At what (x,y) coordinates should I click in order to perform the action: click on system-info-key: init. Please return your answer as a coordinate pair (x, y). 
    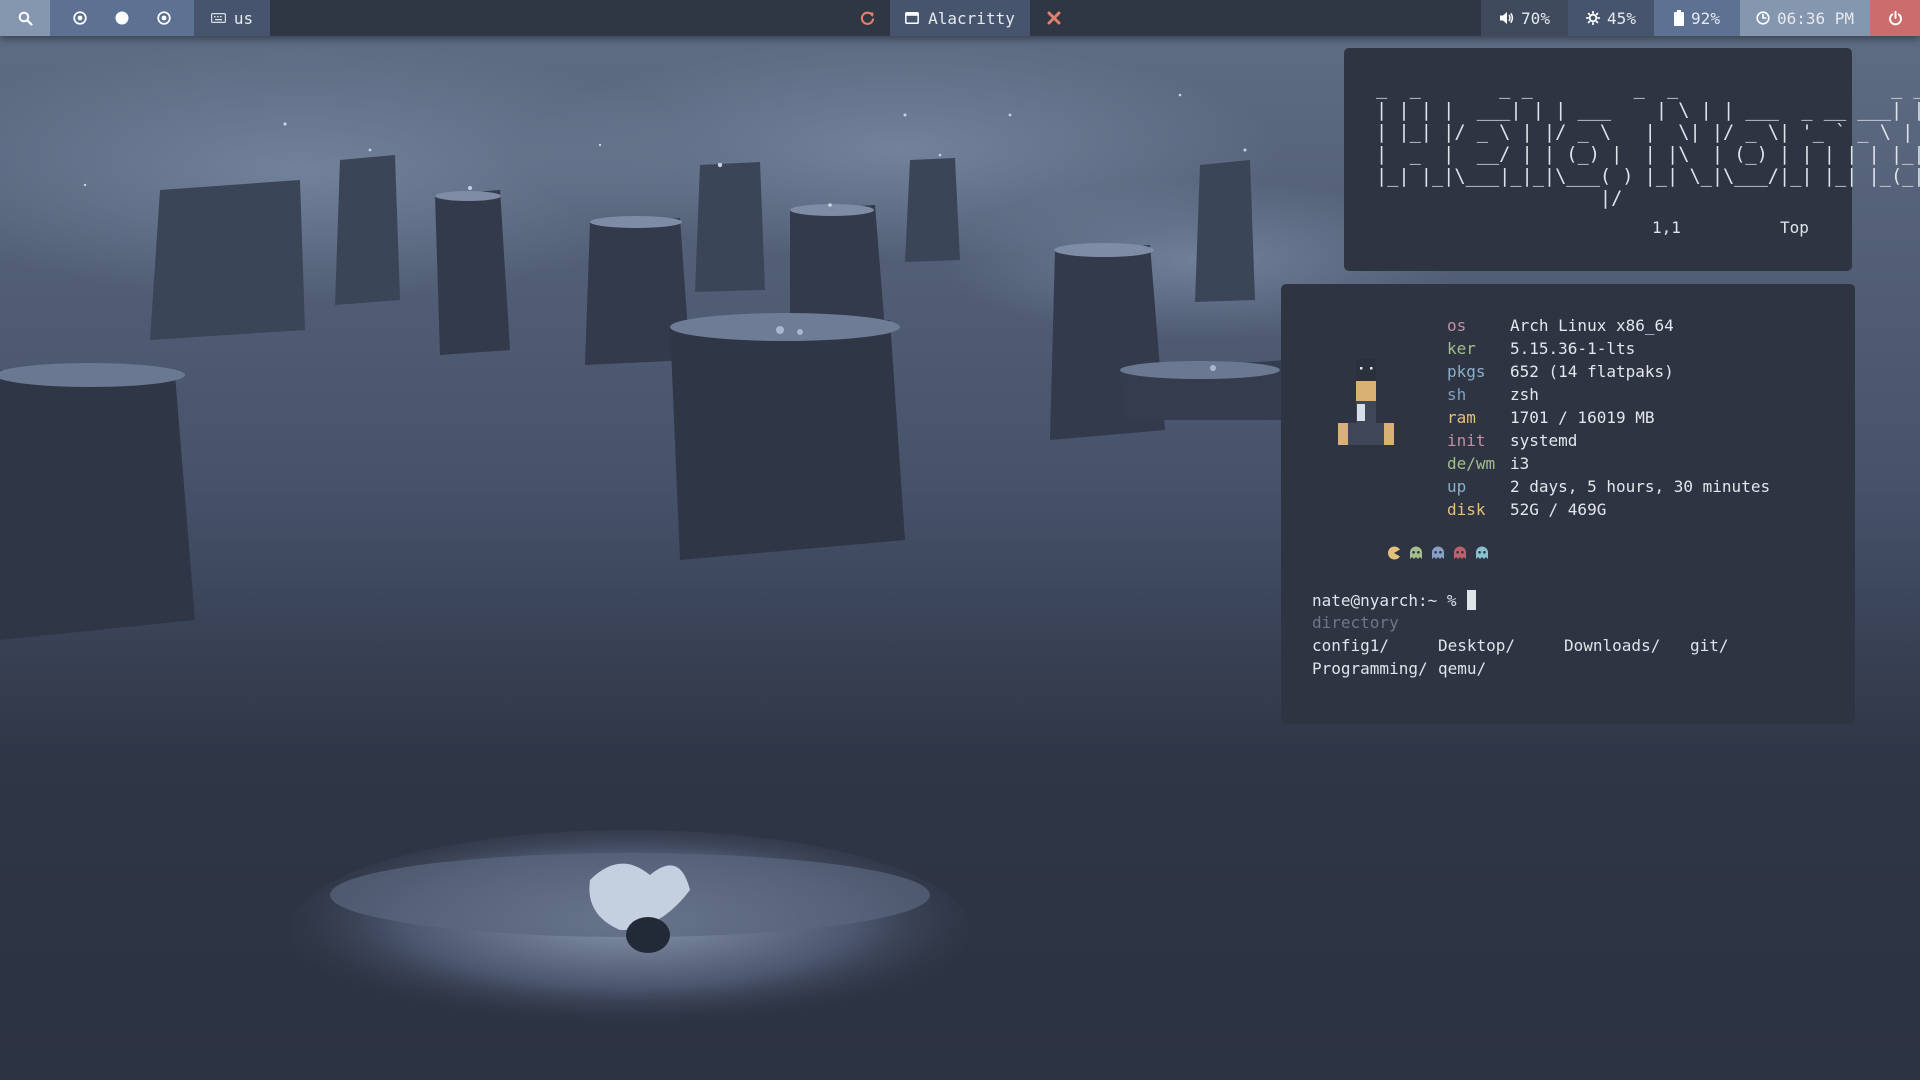
    Looking at the image, I should click on (1466, 440).